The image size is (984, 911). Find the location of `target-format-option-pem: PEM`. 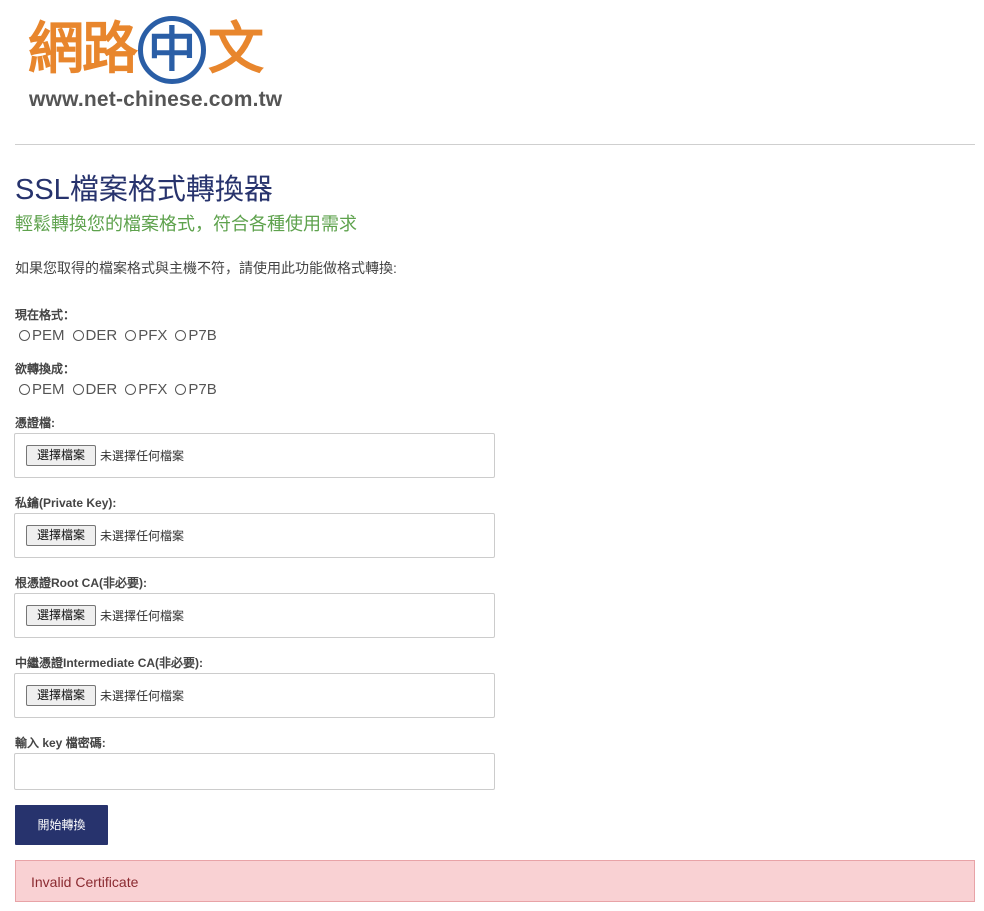

target-format-option-pem: PEM is located at coordinates (42, 389).